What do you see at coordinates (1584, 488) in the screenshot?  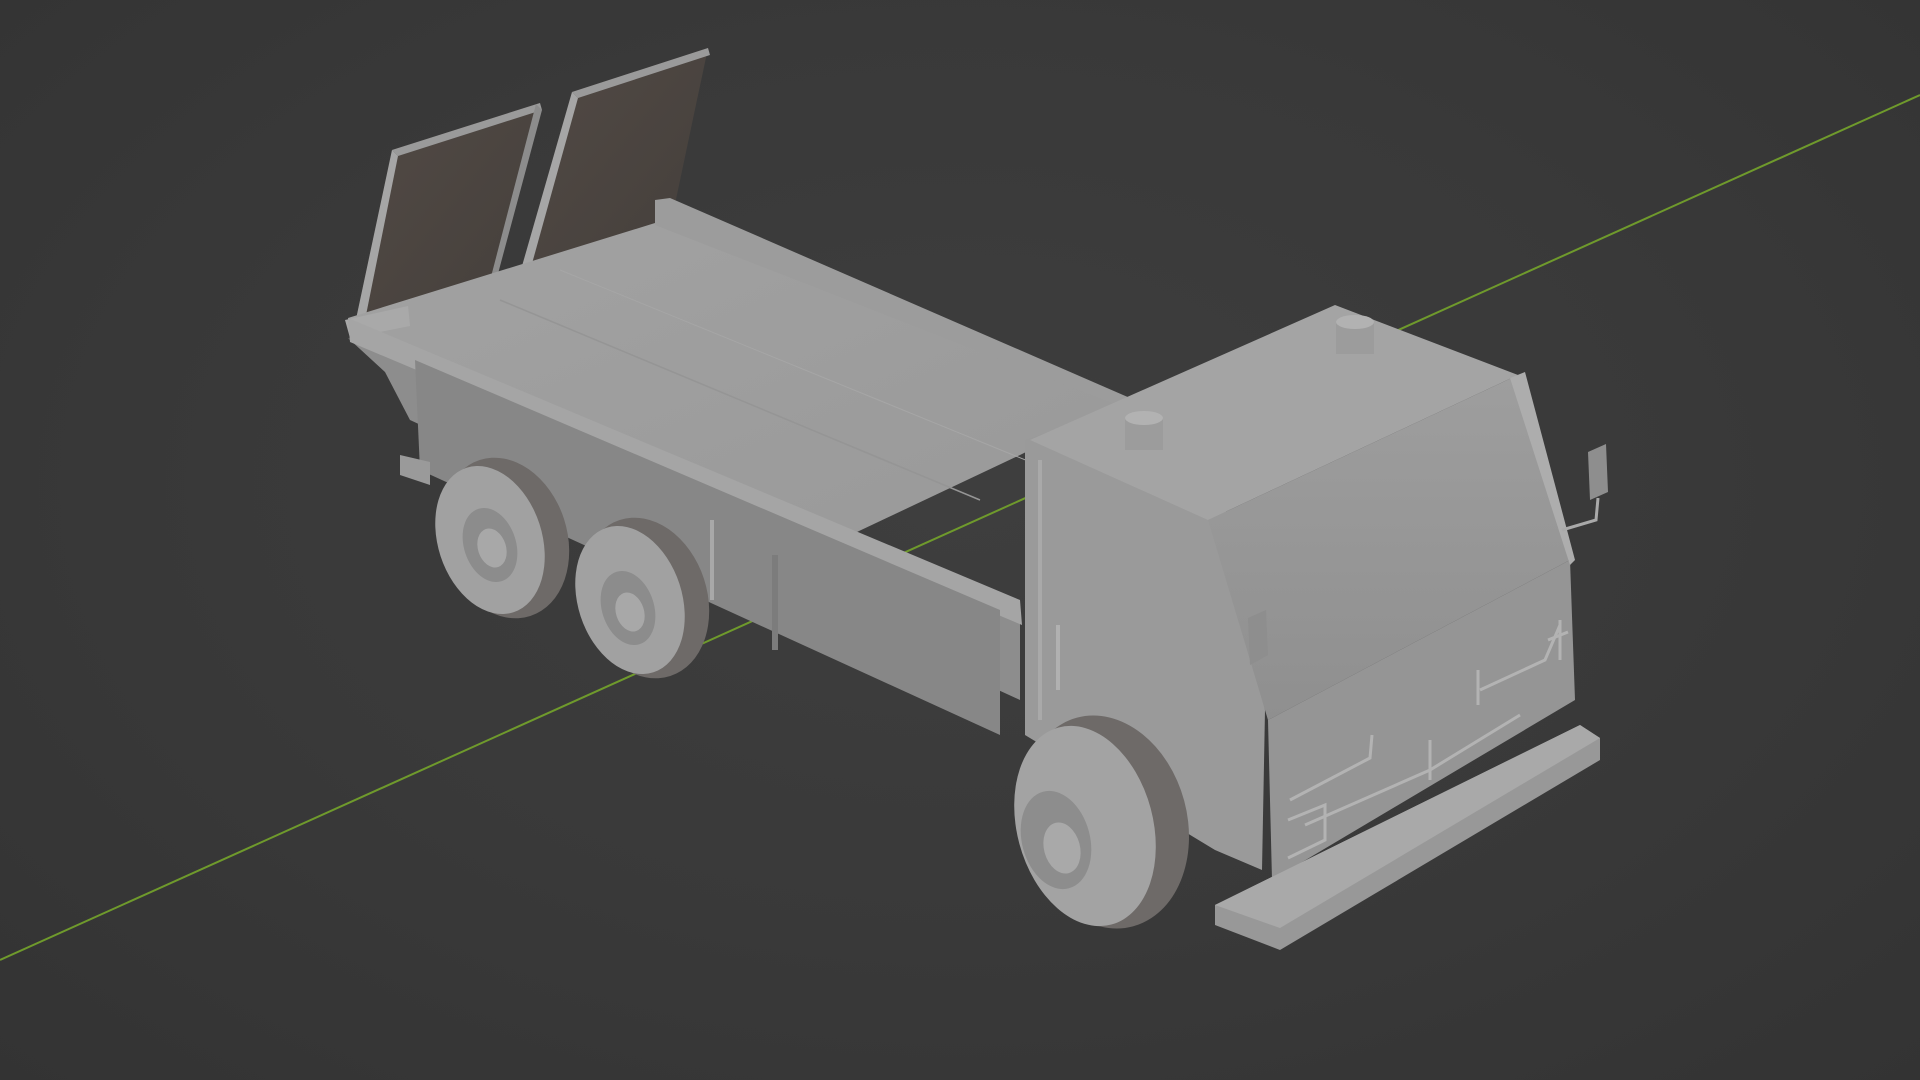 I see `side-mirror-right` at bounding box center [1584, 488].